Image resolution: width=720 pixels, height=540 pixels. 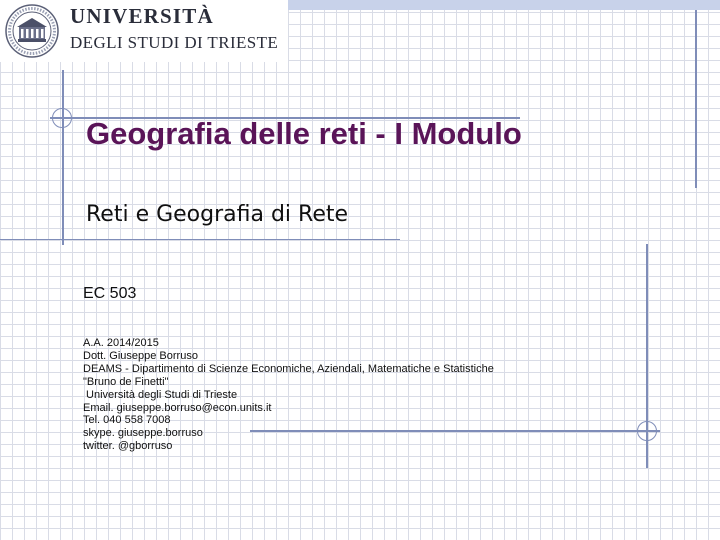 What do you see at coordinates (142, 16) in the screenshot?
I see `university-name-line1: UNIVERSITÀ` at bounding box center [142, 16].